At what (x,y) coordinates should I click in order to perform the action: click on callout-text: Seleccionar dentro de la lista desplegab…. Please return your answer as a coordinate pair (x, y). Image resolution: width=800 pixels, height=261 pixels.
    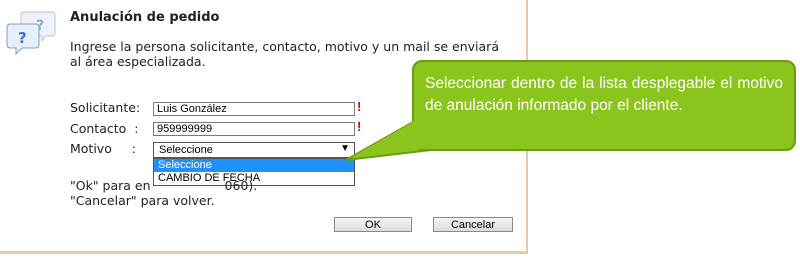
    Looking at the image, I should click on (604, 94).